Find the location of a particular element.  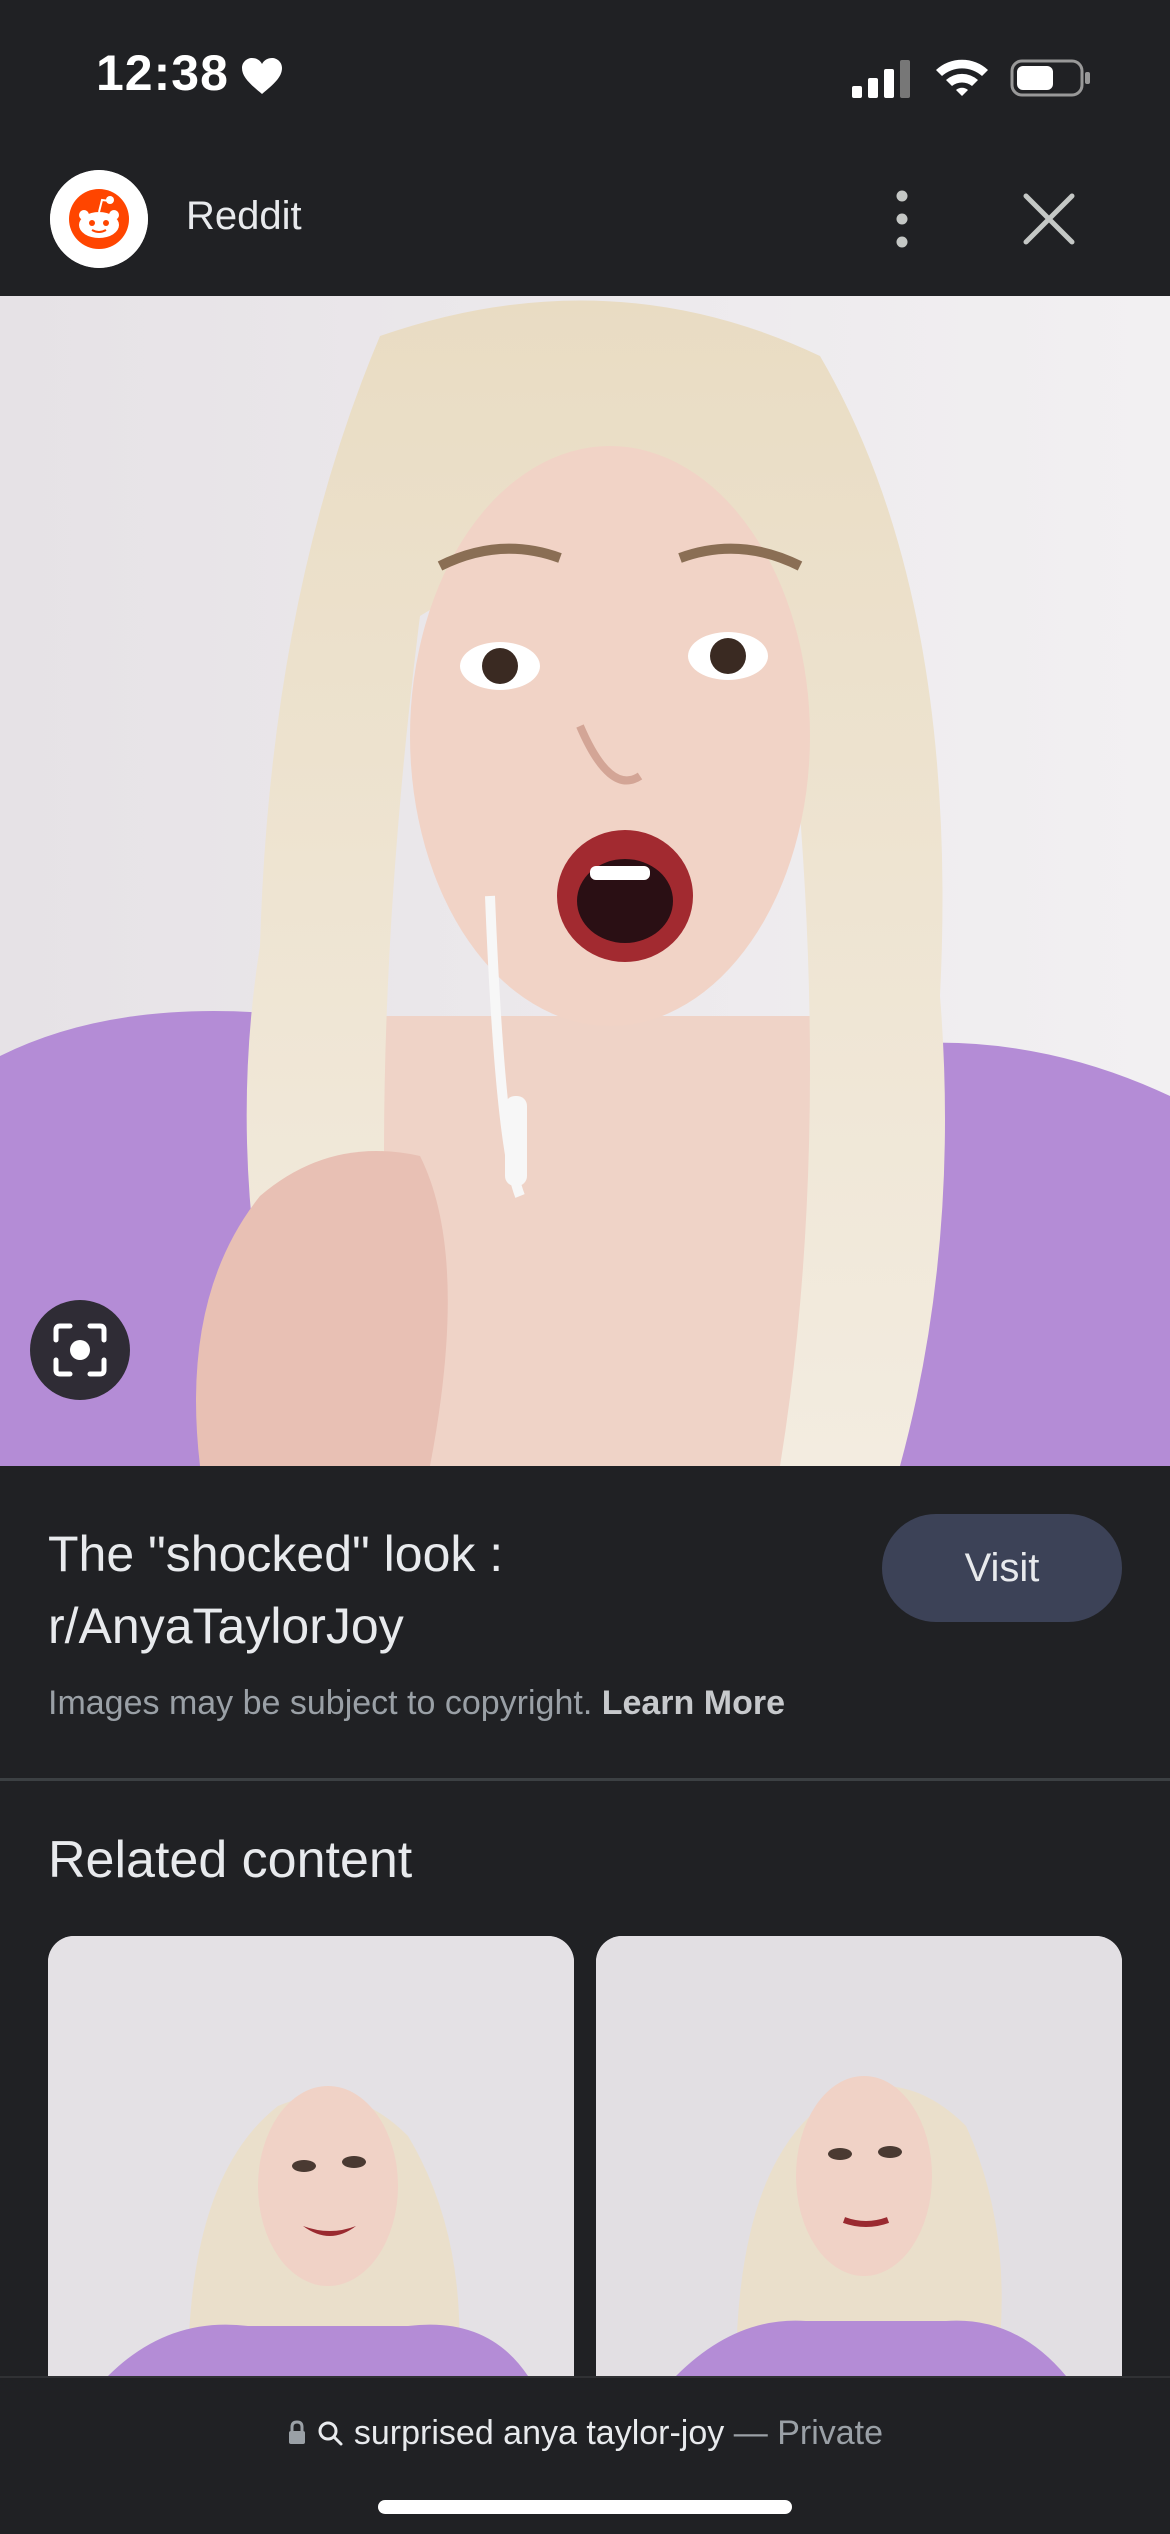

private-mode-label: Private is located at coordinates (830, 2433).